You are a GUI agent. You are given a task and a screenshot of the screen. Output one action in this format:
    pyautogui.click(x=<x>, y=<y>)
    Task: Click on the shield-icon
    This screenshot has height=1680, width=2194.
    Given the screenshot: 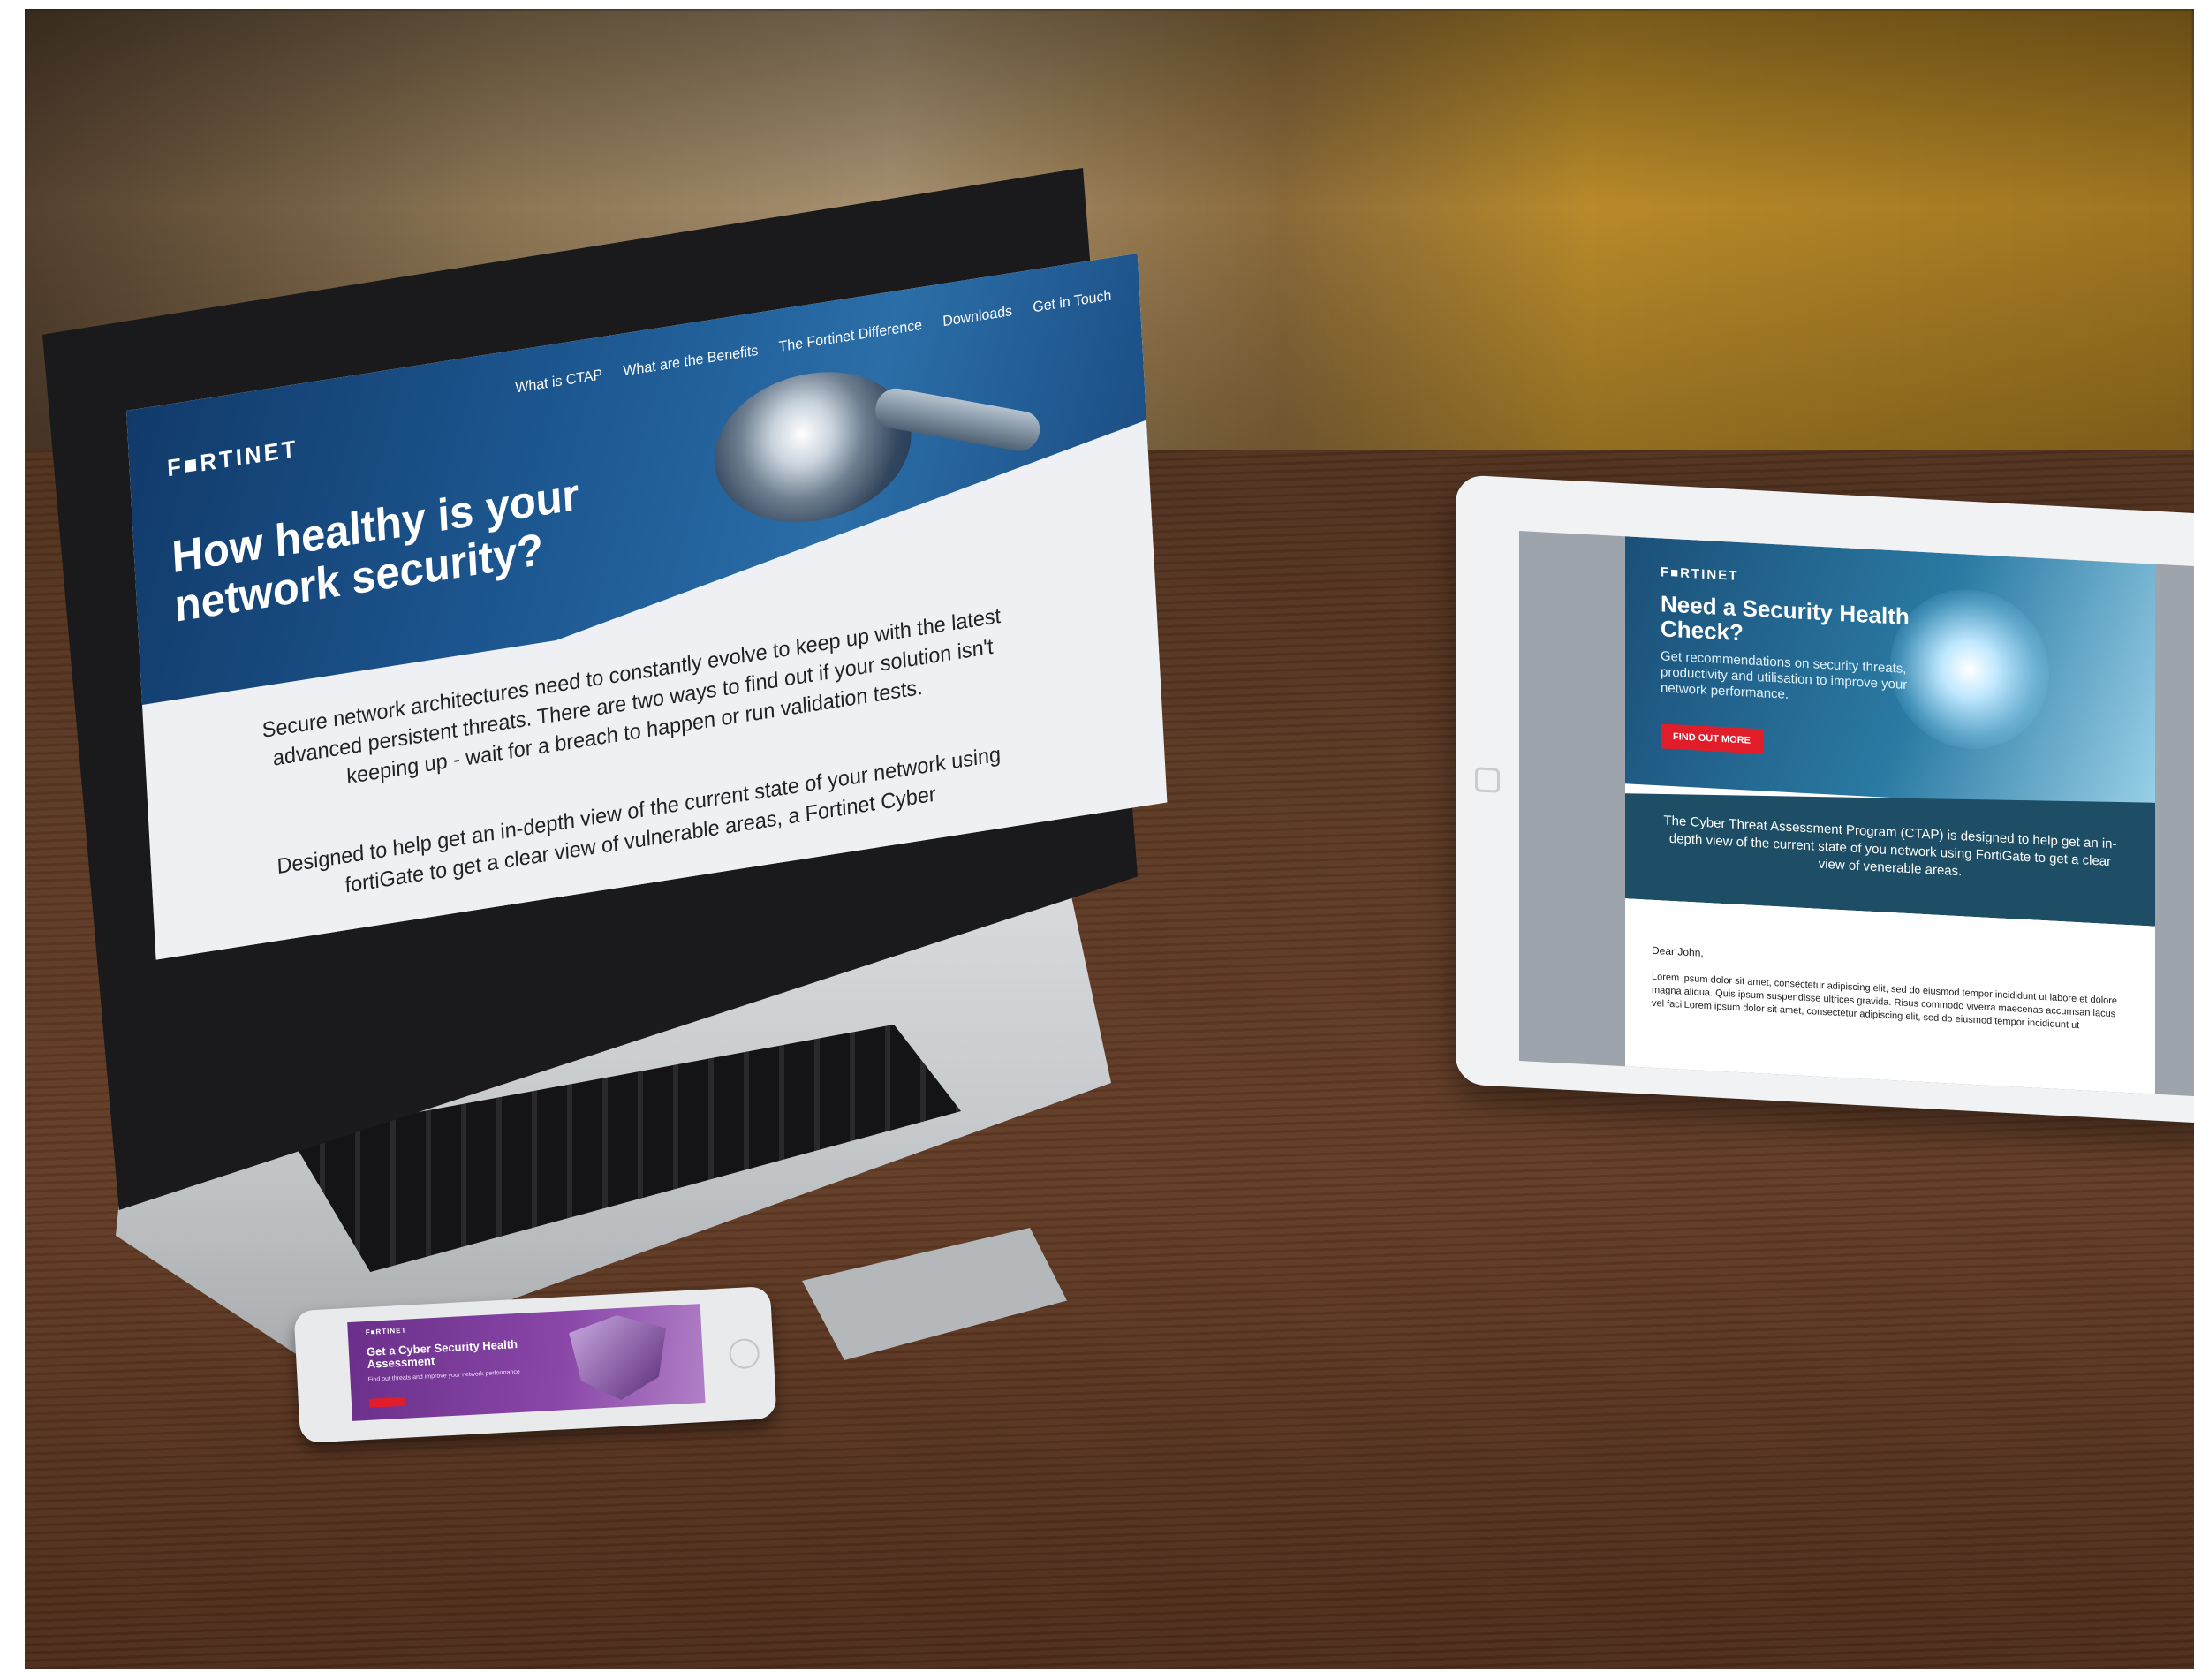 What is the action you would take?
    pyautogui.click(x=619, y=1358)
    